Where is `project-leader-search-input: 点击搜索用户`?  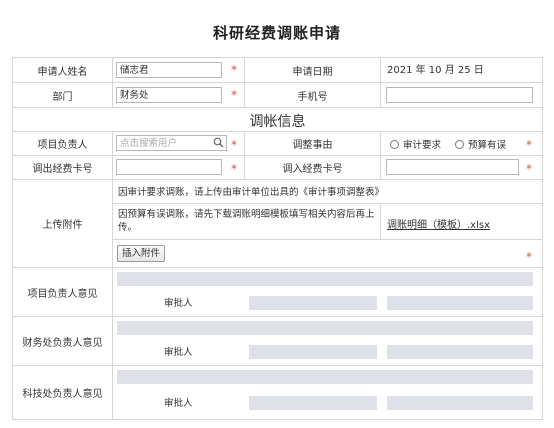 project-leader-search-input: 点击搜索用户 is located at coordinates (171, 143).